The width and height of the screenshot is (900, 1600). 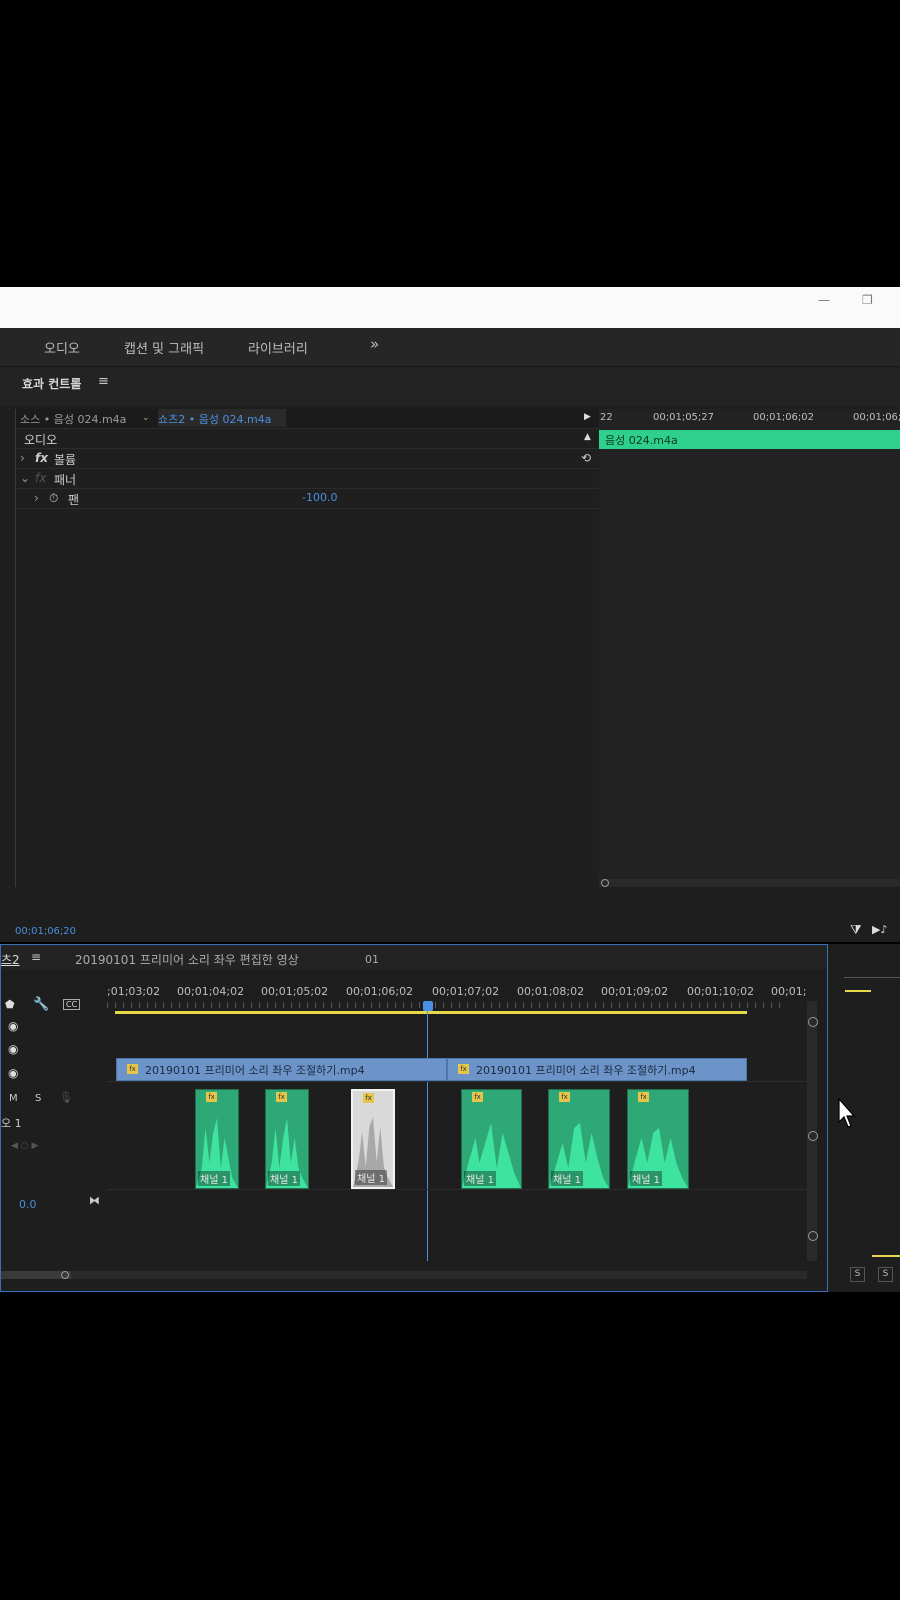 I want to click on meter-scale-line, so click(x=872, y=977).